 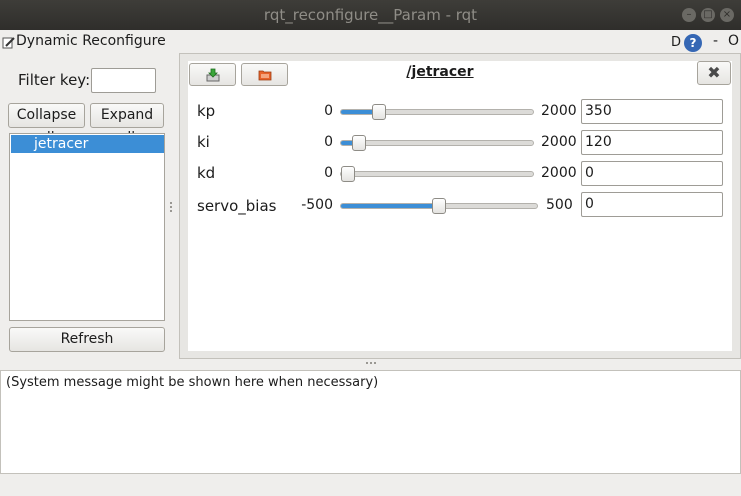 What do you see at coordinates (715, 41) in the screenshot?
I see `minimize-plugin-icon: -` at bounding box center [715, 41].